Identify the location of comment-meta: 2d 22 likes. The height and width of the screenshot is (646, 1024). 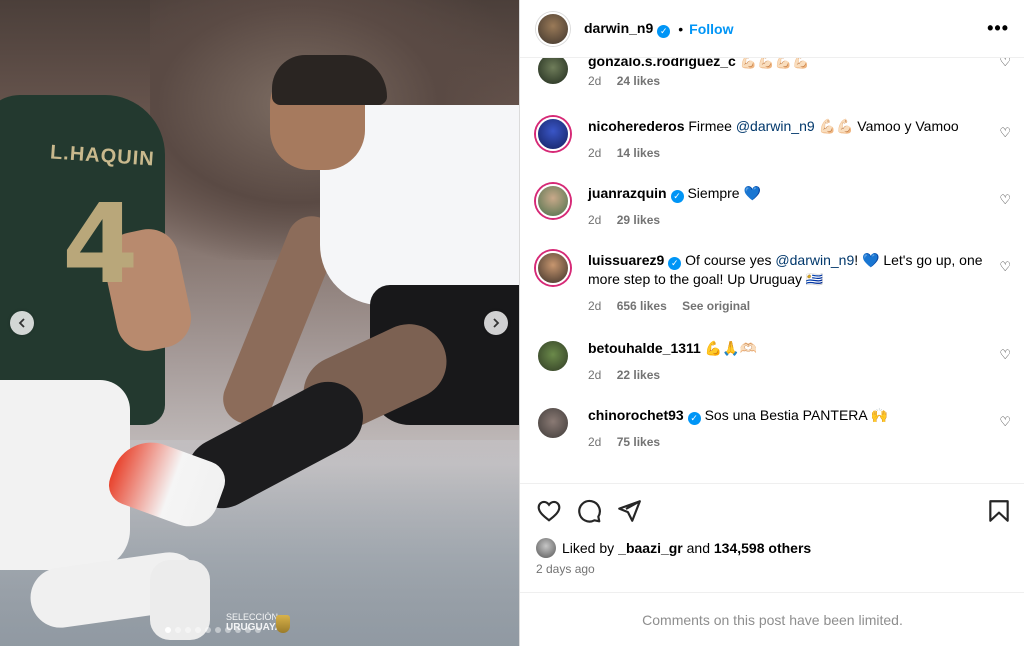
(630, 375).